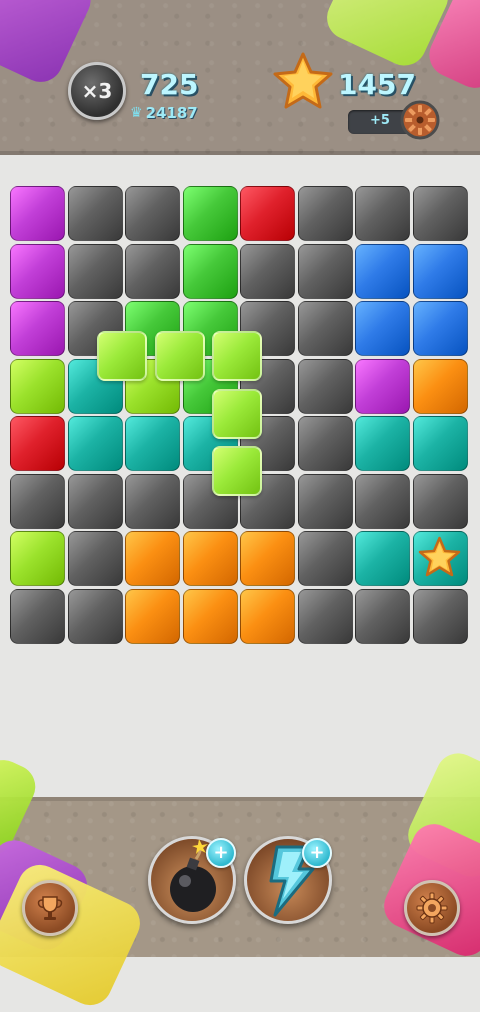 The image size is (480, 1012). I want to click on trophy-icon, so click(50, 908).